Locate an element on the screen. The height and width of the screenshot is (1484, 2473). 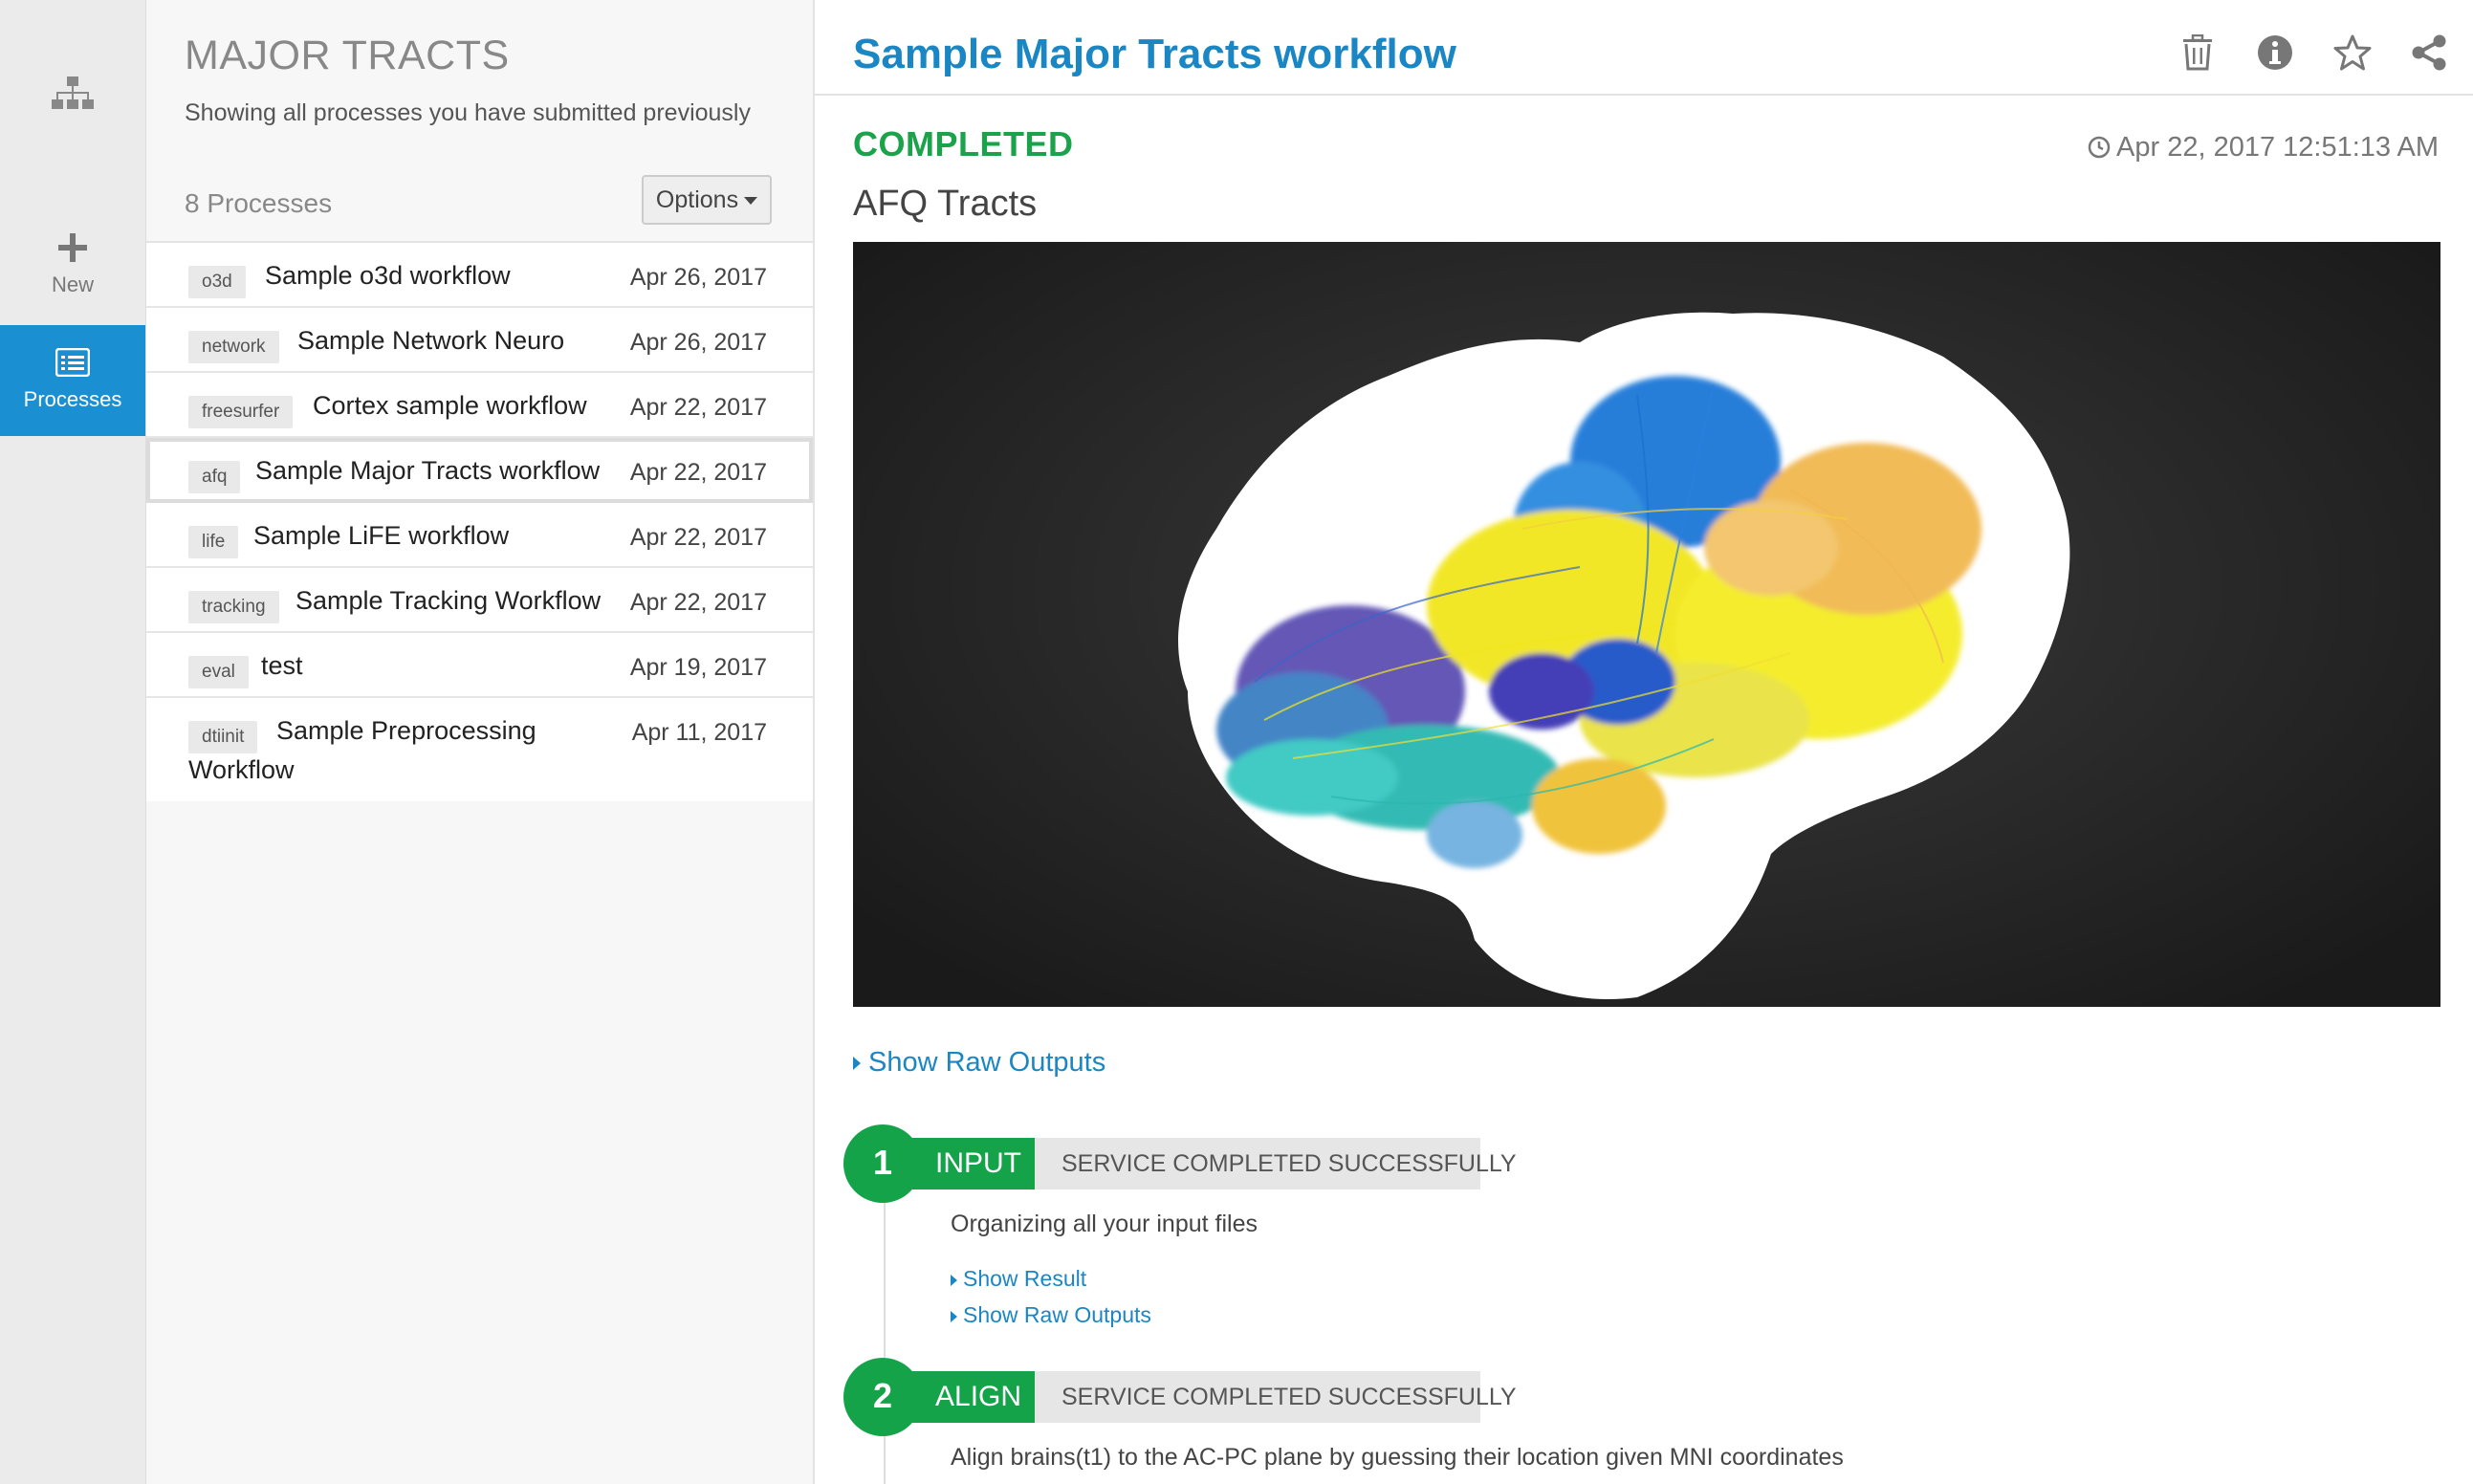
caret-down-icon is located at coordinates (751, 200).